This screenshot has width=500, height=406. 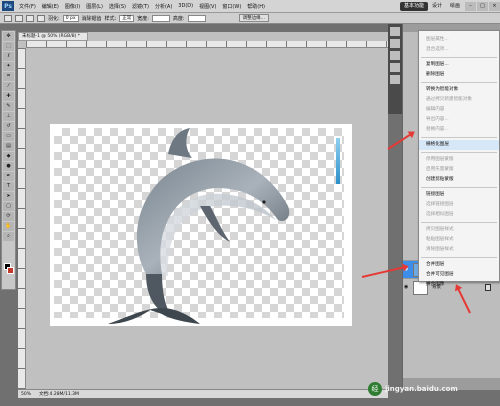 What do you see at coordinates (395, 43) in the screenshot?
I see `actions-panel-icon` at bounding box center [395, 43].